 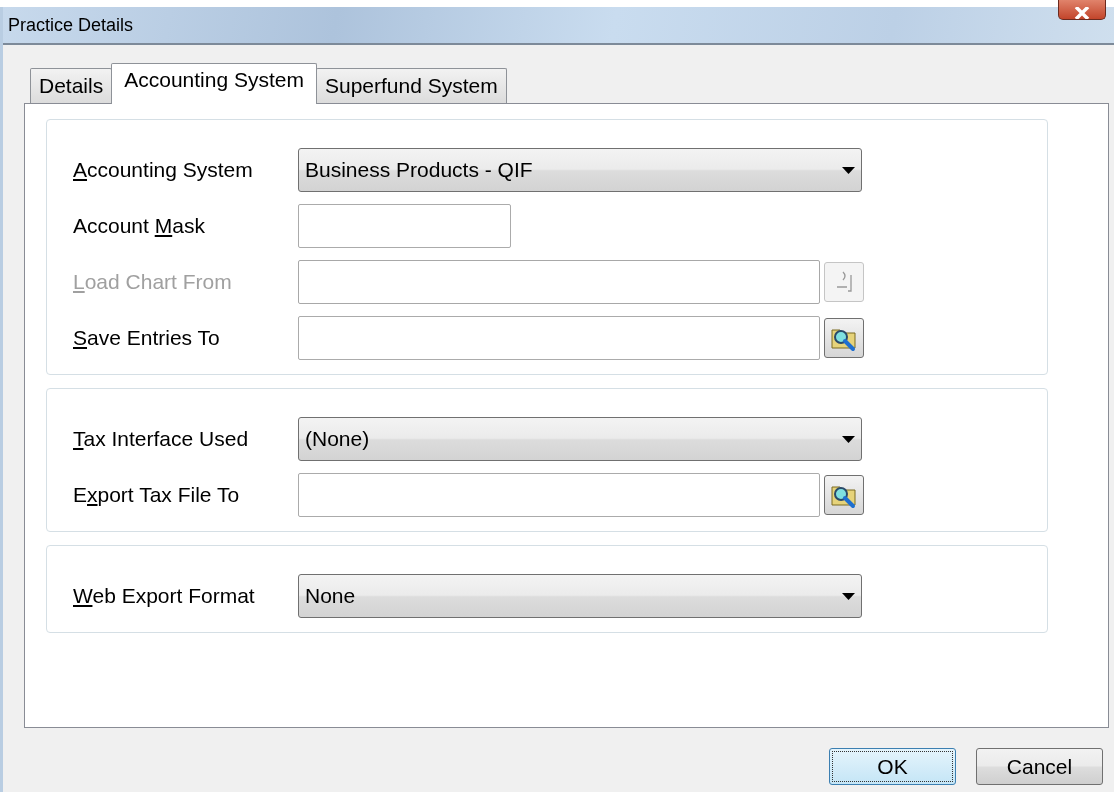 I want to click on dropdown: (None), so click(x=580, y=439).